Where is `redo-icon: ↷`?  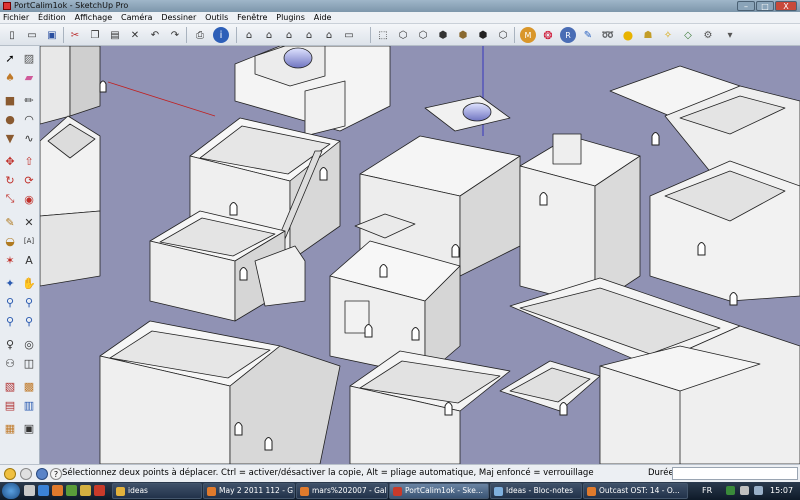 redo-icon: ↷ is located at coordinates (175, 35).